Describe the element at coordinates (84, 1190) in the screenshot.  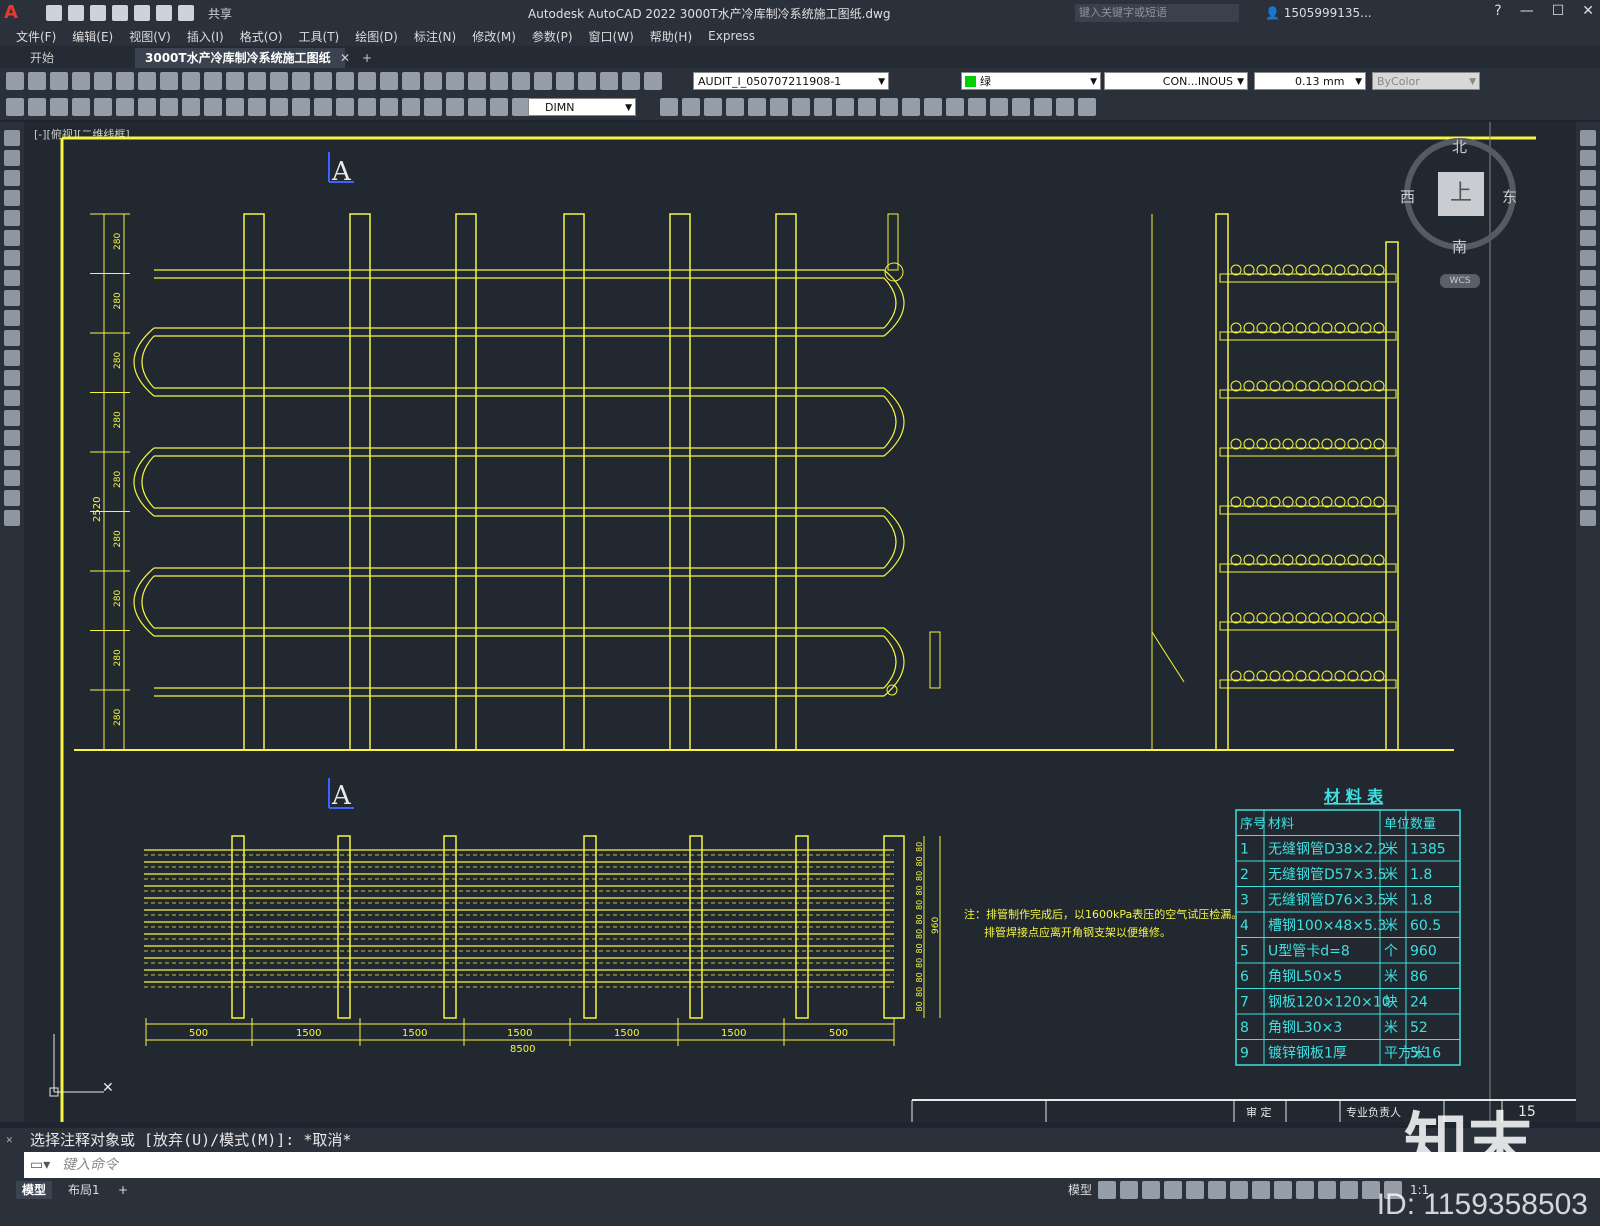
I see `layout-tab: 布局1` at that location.